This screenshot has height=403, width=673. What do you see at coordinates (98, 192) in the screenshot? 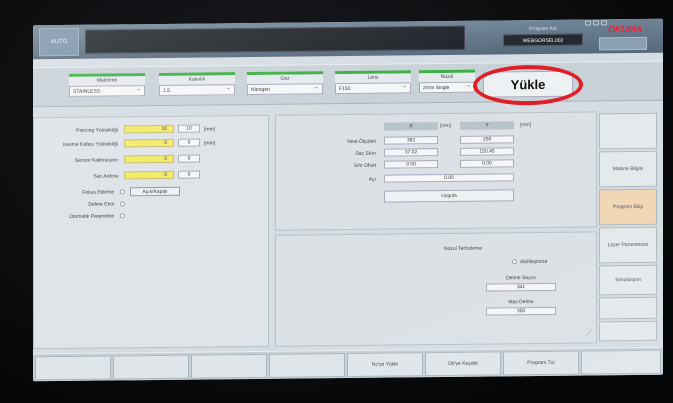
I see `focus-label: Fokus Ekleme` at bounding box center [98, 192].